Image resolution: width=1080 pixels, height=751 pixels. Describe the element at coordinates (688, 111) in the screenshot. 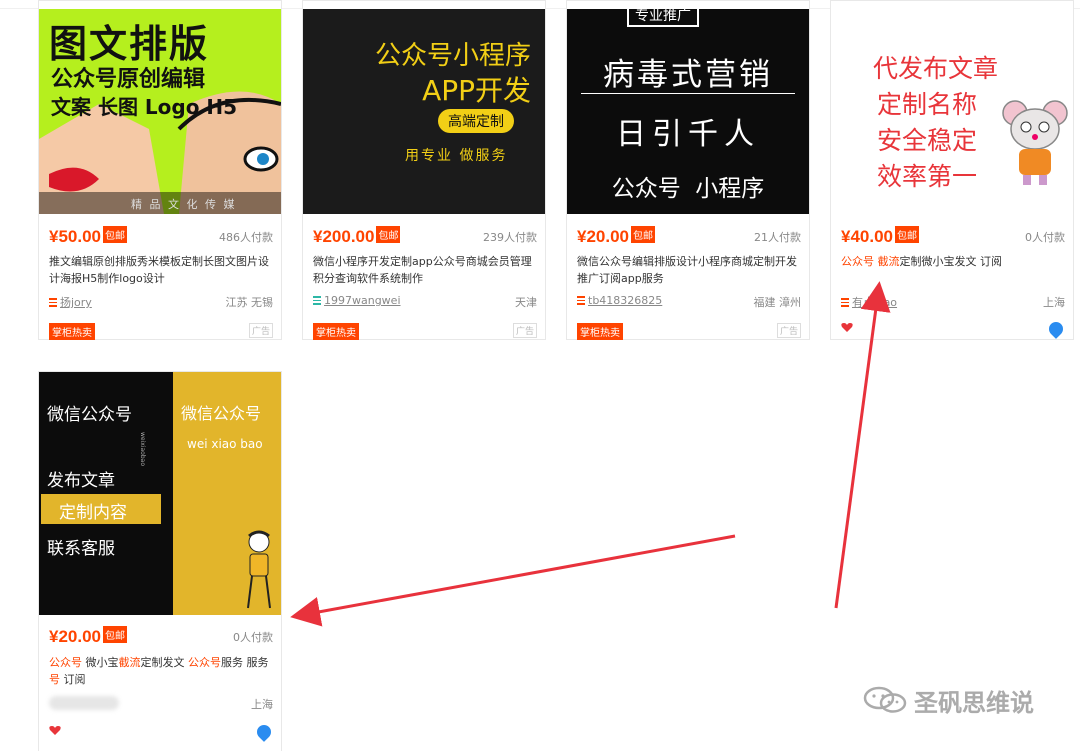

I see `product-thumbnail: 专业推广 病毒式营销 日引千人 公众号 小程序` at that location.